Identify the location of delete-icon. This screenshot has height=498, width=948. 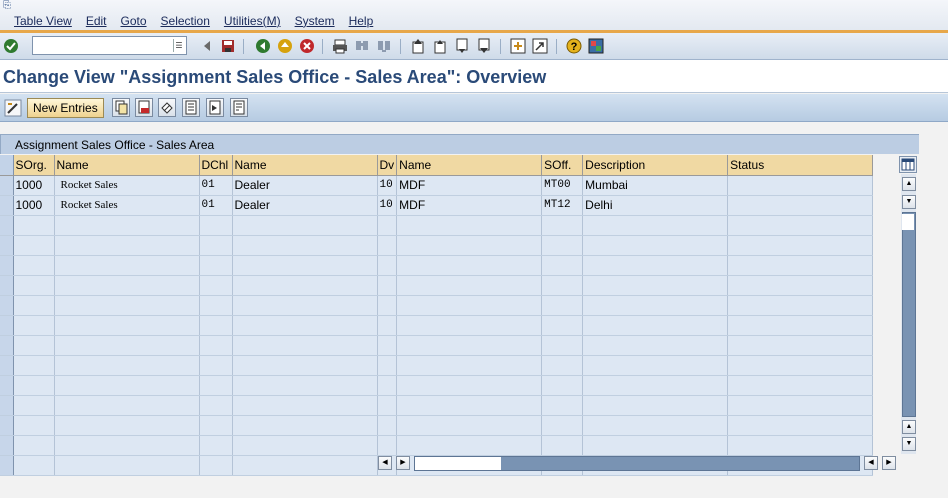
(144, 107).